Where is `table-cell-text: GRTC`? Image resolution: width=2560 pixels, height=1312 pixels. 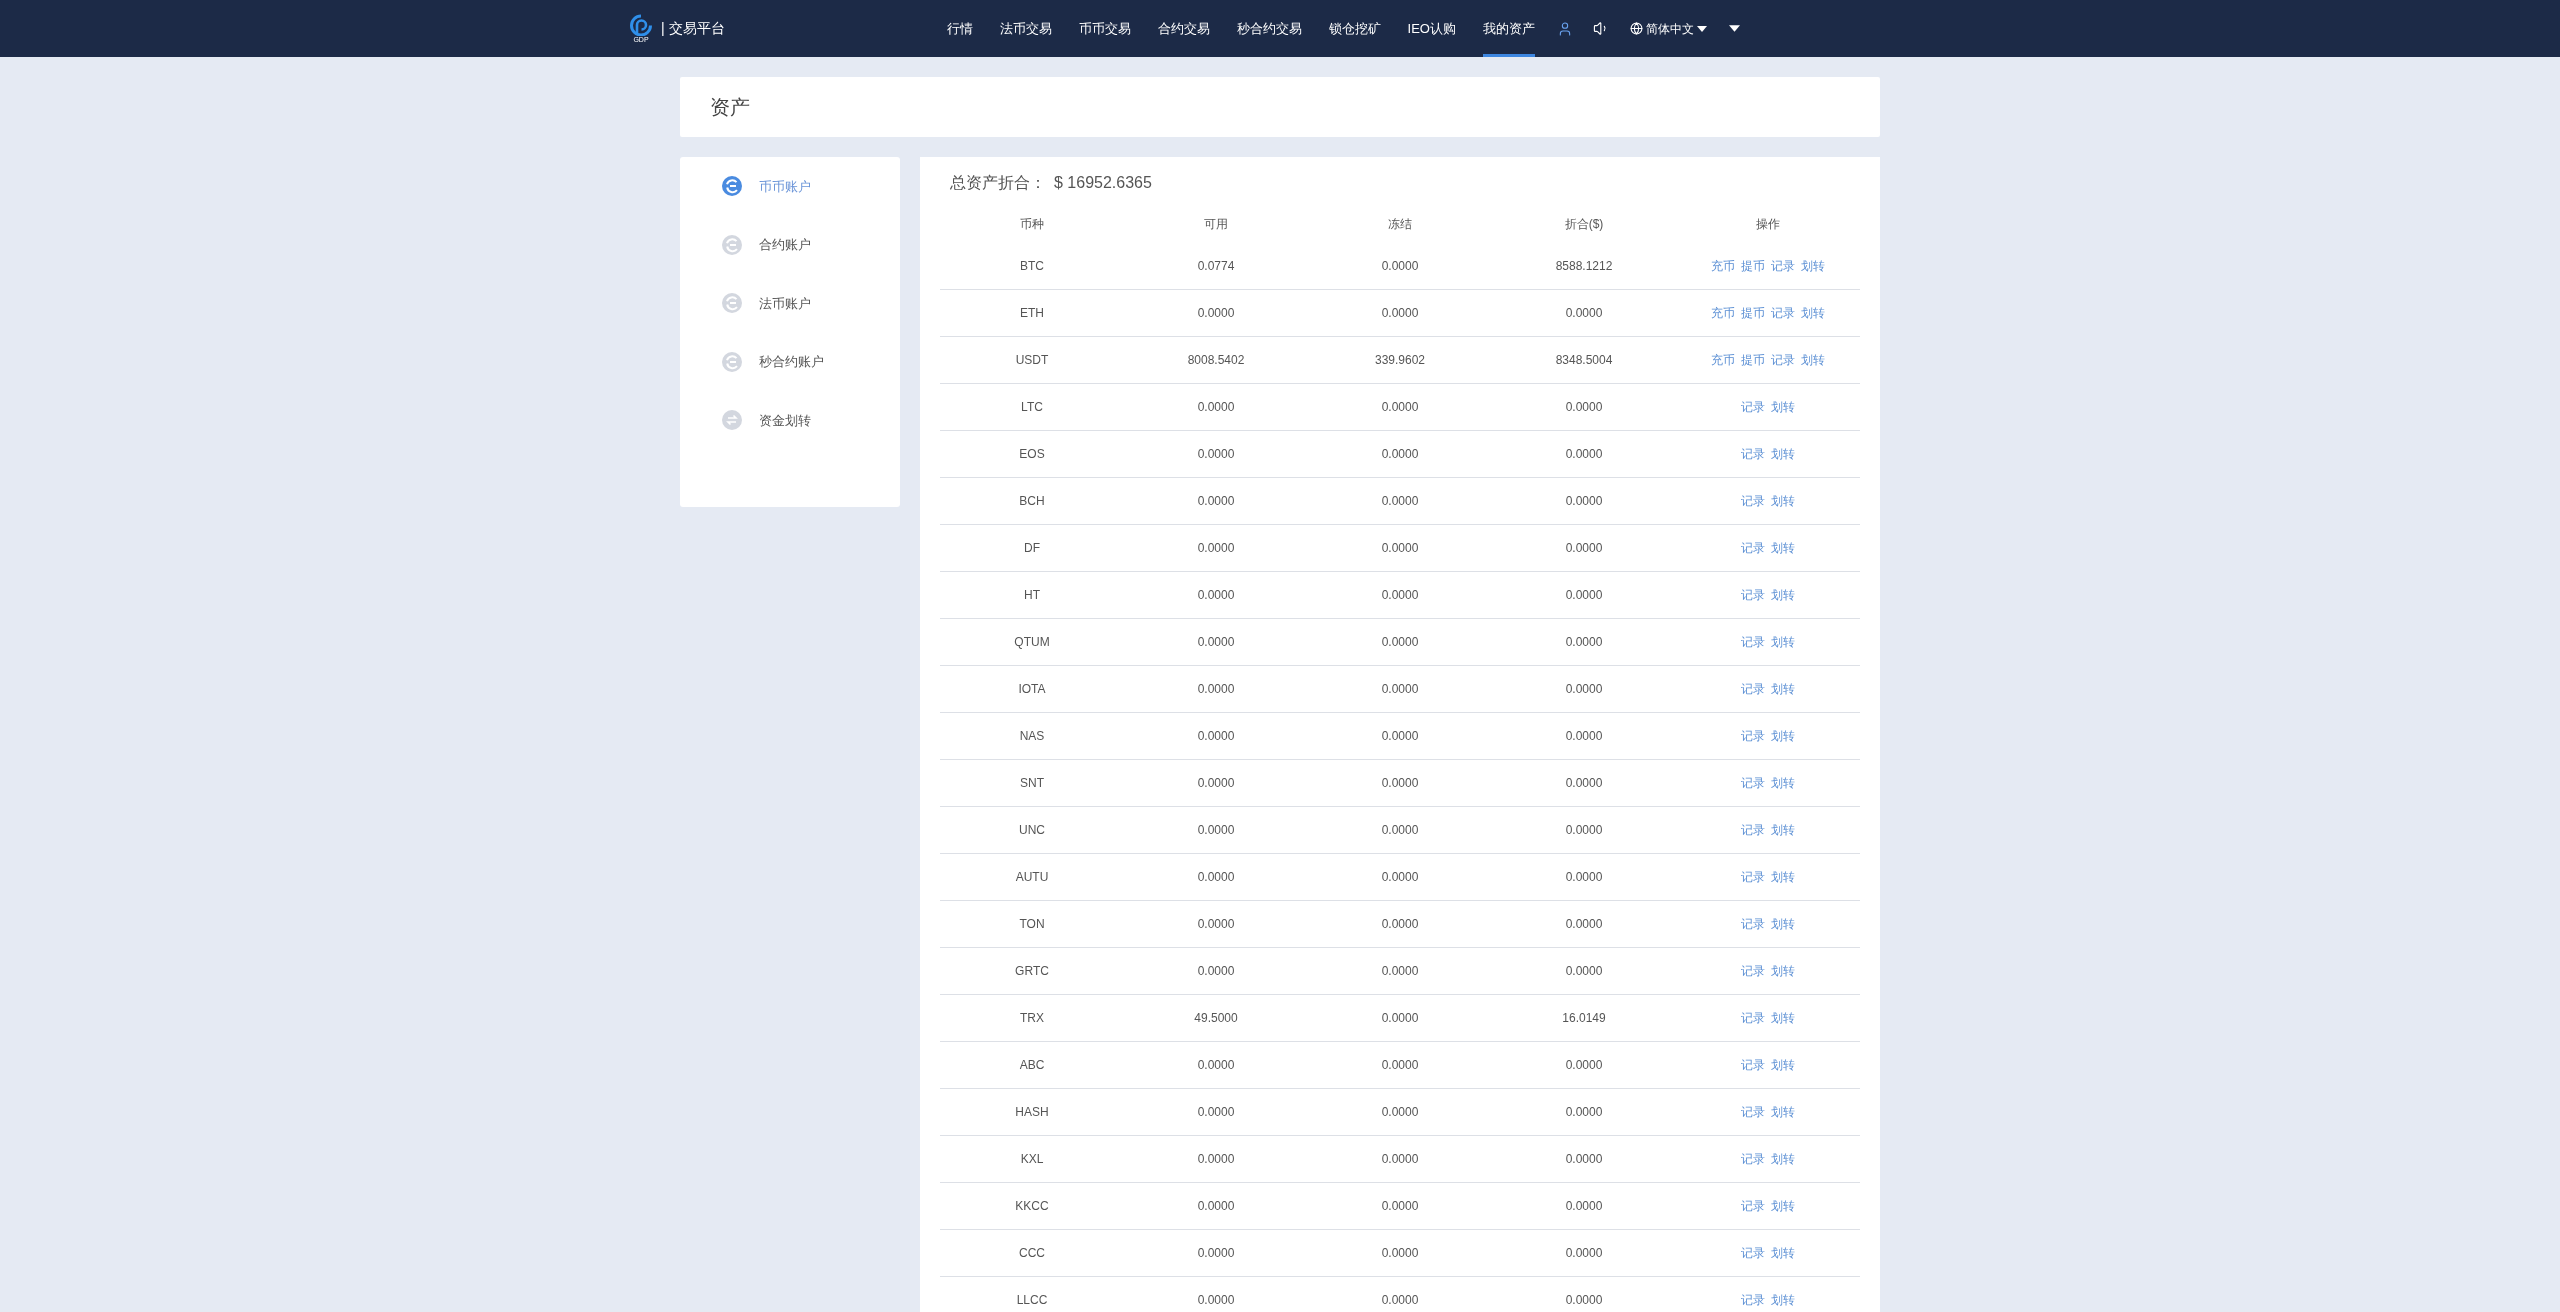
table-cell-text: GRTC is located at coordinates (1032, 971).